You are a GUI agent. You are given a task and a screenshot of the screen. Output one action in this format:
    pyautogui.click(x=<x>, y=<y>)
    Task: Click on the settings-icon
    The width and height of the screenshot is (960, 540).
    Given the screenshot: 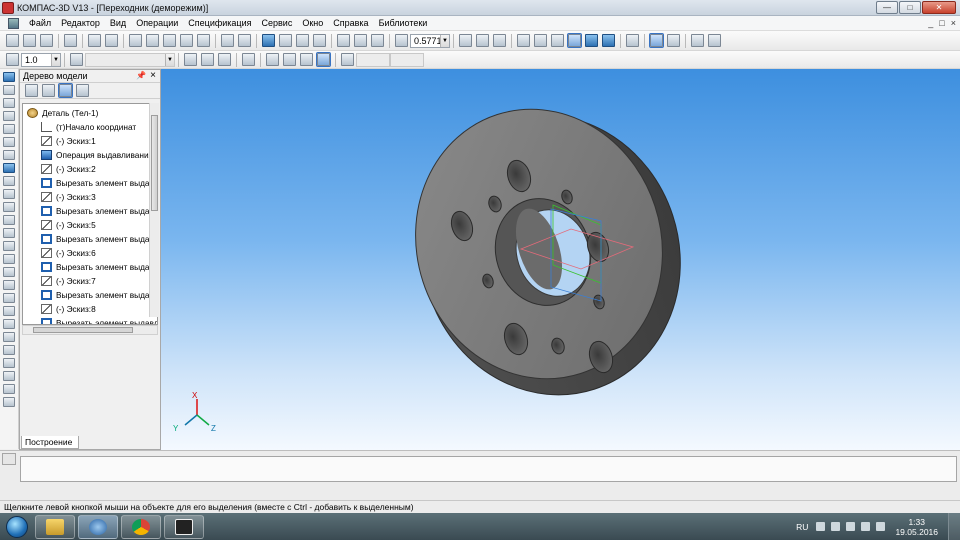 What is the action you would take?
    pyautogui.click(x=714, y=40)
    